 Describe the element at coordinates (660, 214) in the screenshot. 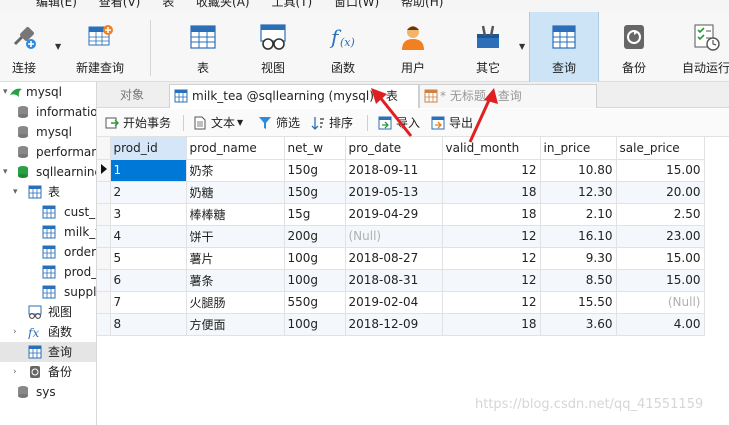

I see `cell-sale-price: 2.50` at that location.